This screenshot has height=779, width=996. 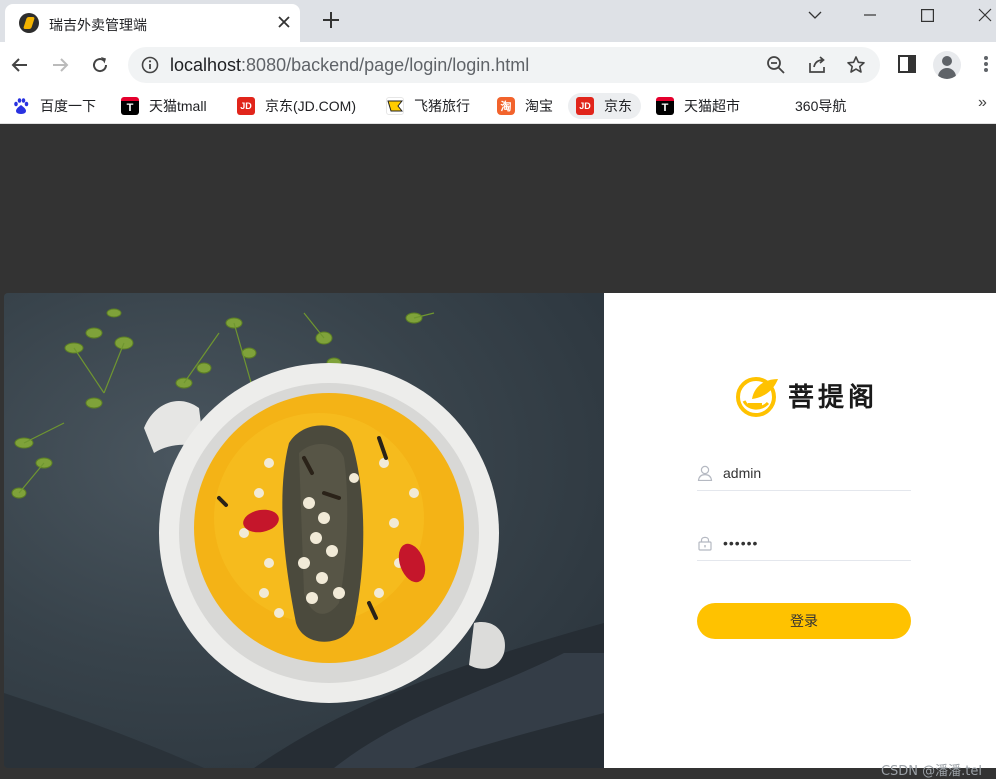 I want to click on side-panel-icon, so click(x=907, y=64).